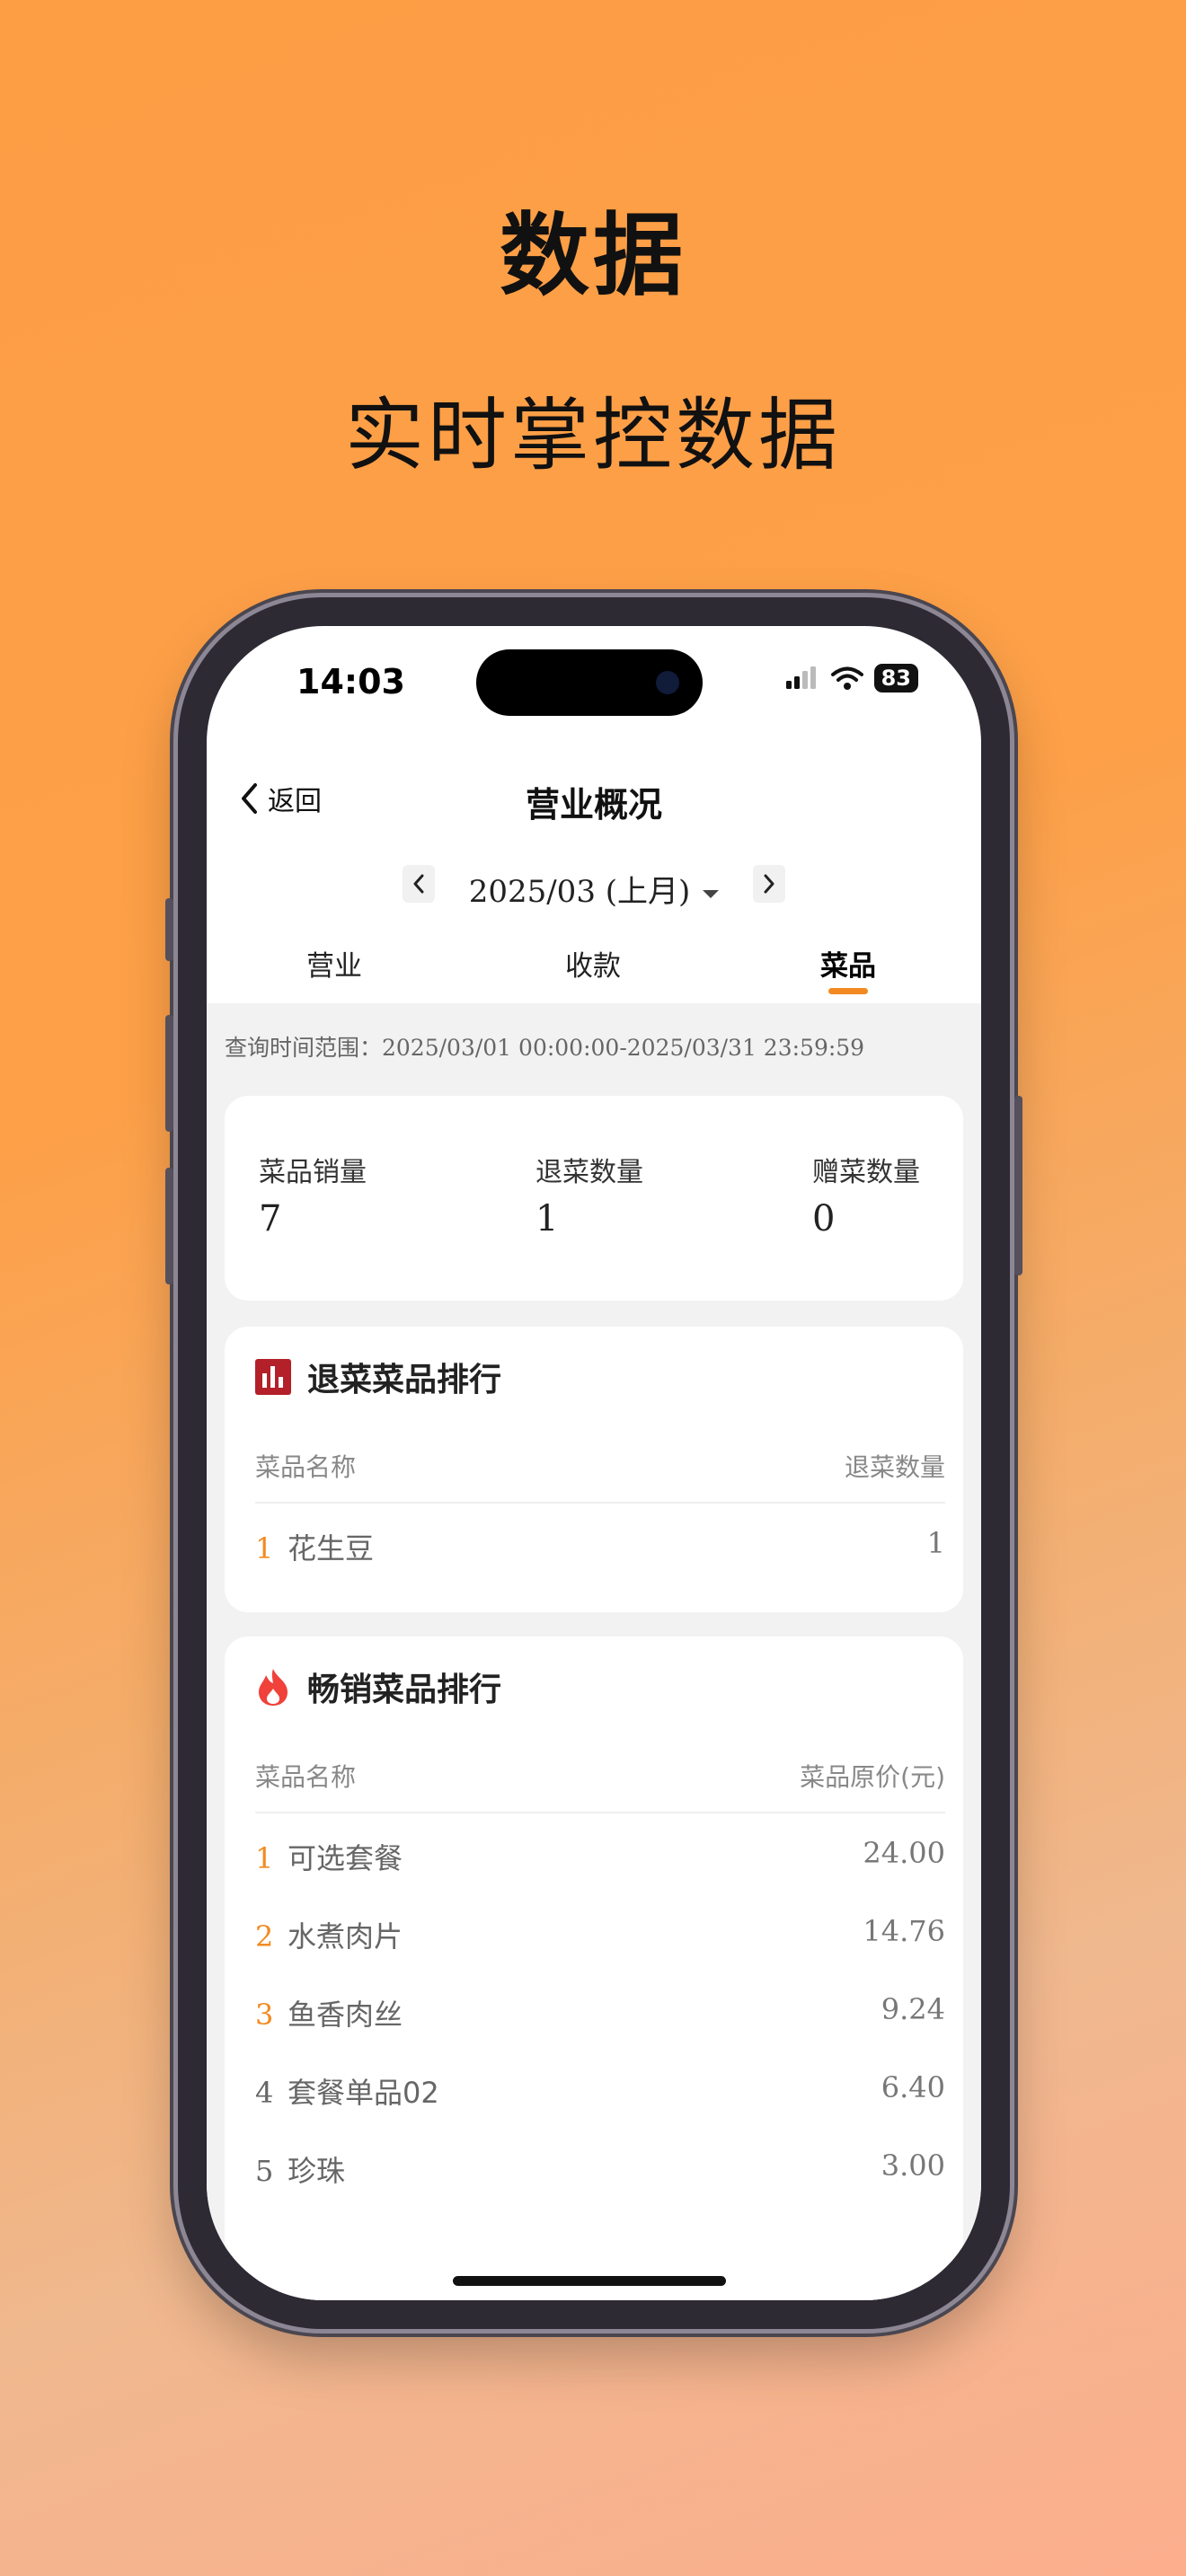 The height and width of the screenshot is (2576, 1186). I want to click on card-title: 退菜菜品排行, so click(404, 1380).